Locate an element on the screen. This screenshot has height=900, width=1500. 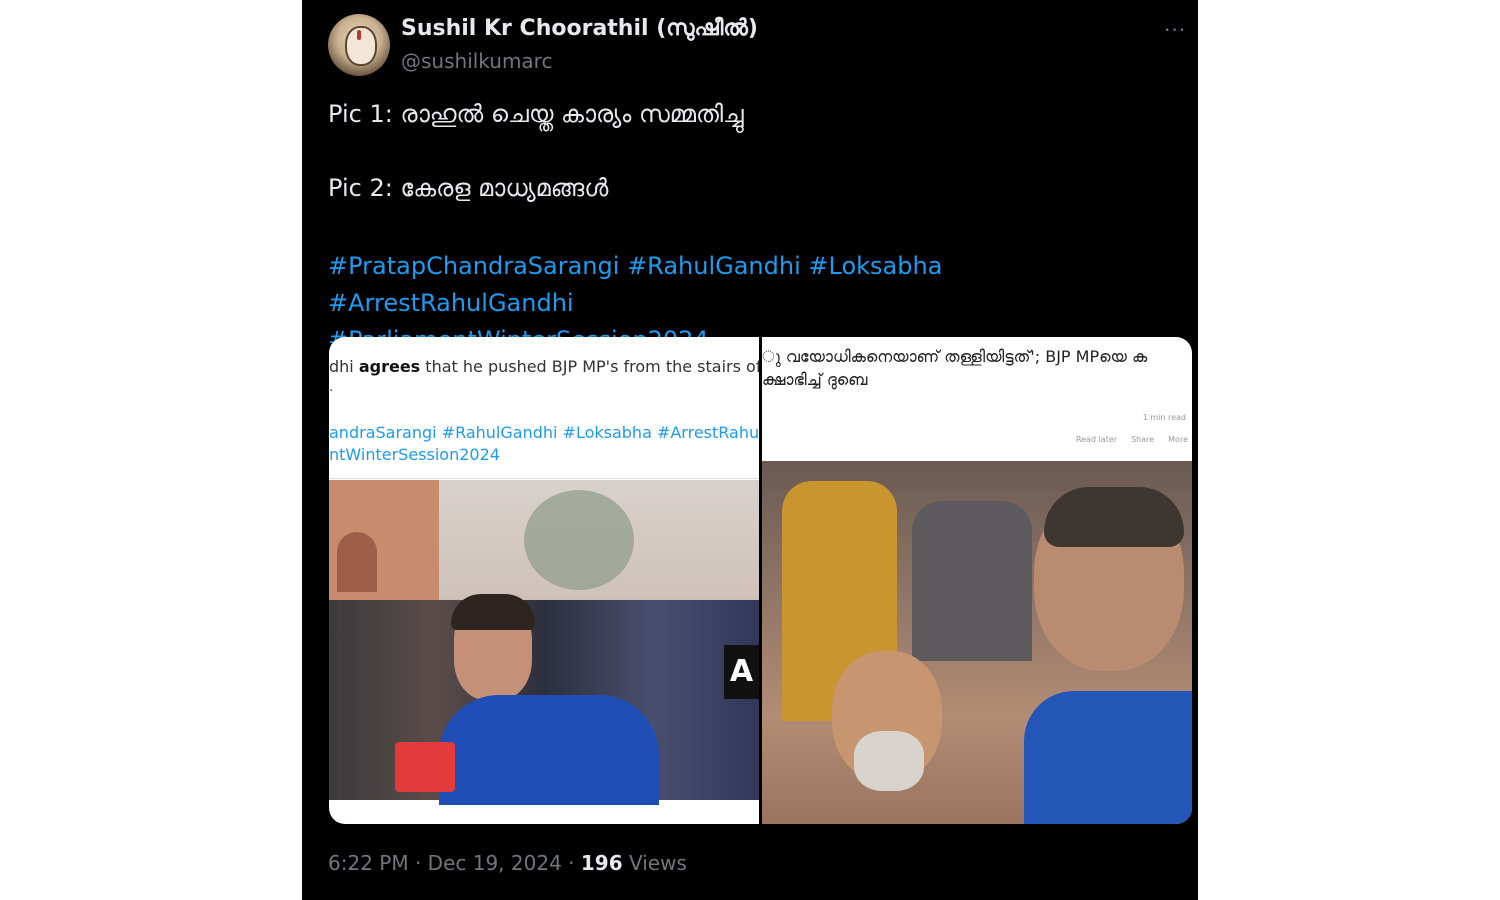
tweet-text-line-1: Pic 1: രാഹുൽ ചെയ്ത കാര്യം സമ്മതിച്ചു is located at coordinates (536, 114).